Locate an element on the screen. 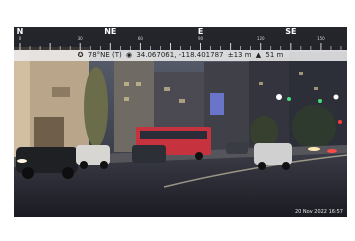  compass-degree-label: 90 is located at coordinates (201, 38).